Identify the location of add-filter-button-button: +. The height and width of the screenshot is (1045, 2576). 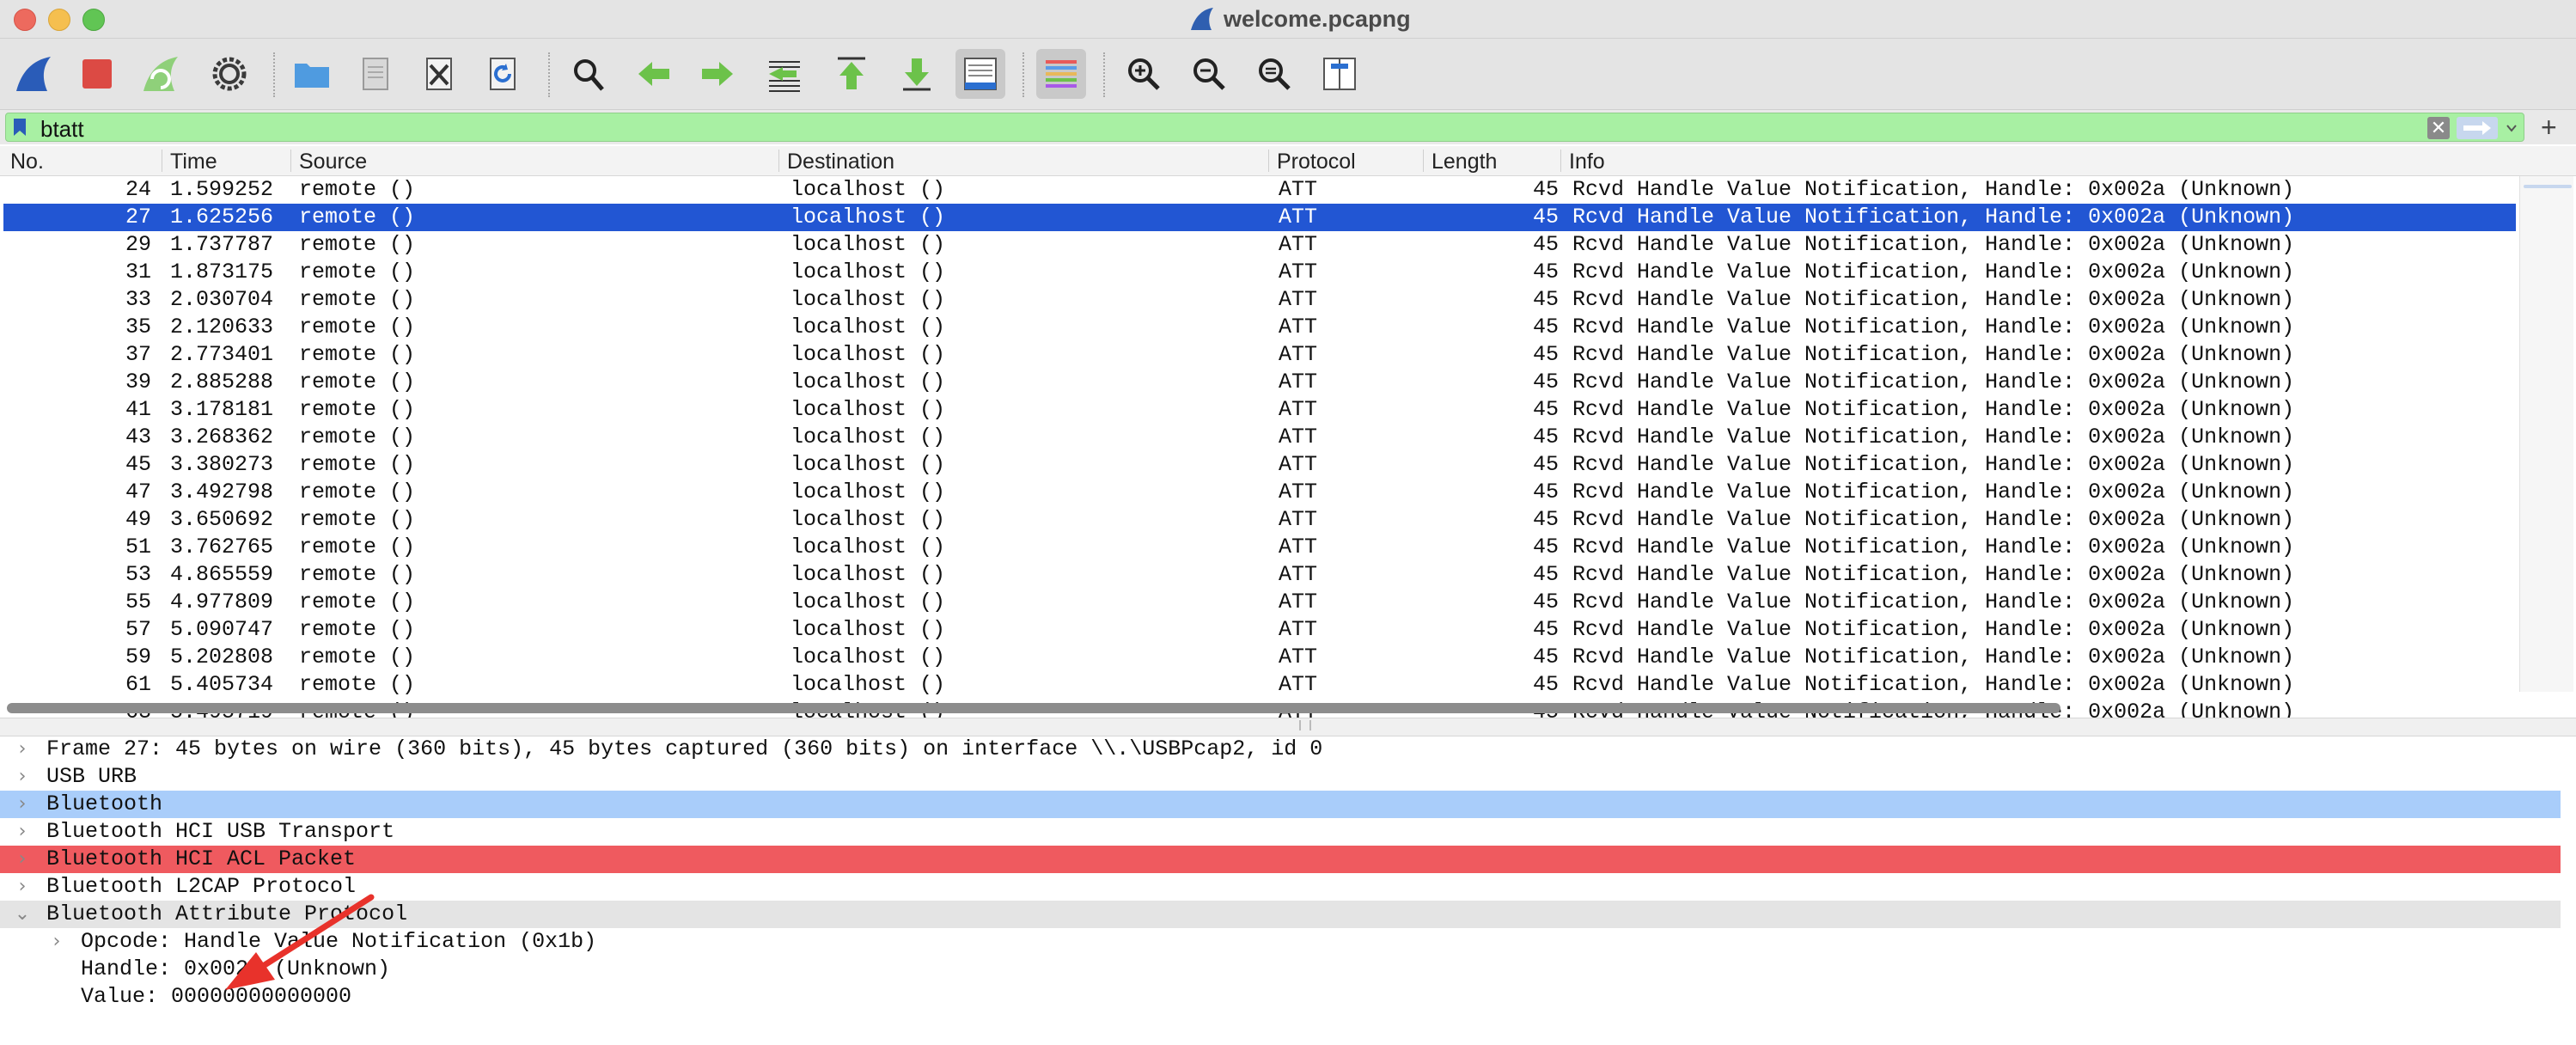
(2549, 128).